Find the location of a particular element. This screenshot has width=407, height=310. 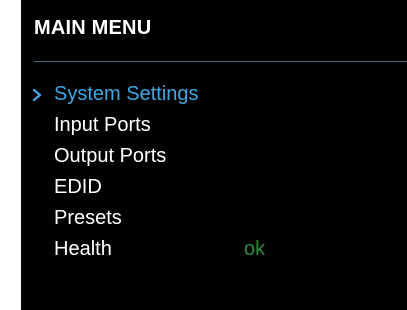

header-divider is located at coordinates (220, 61).